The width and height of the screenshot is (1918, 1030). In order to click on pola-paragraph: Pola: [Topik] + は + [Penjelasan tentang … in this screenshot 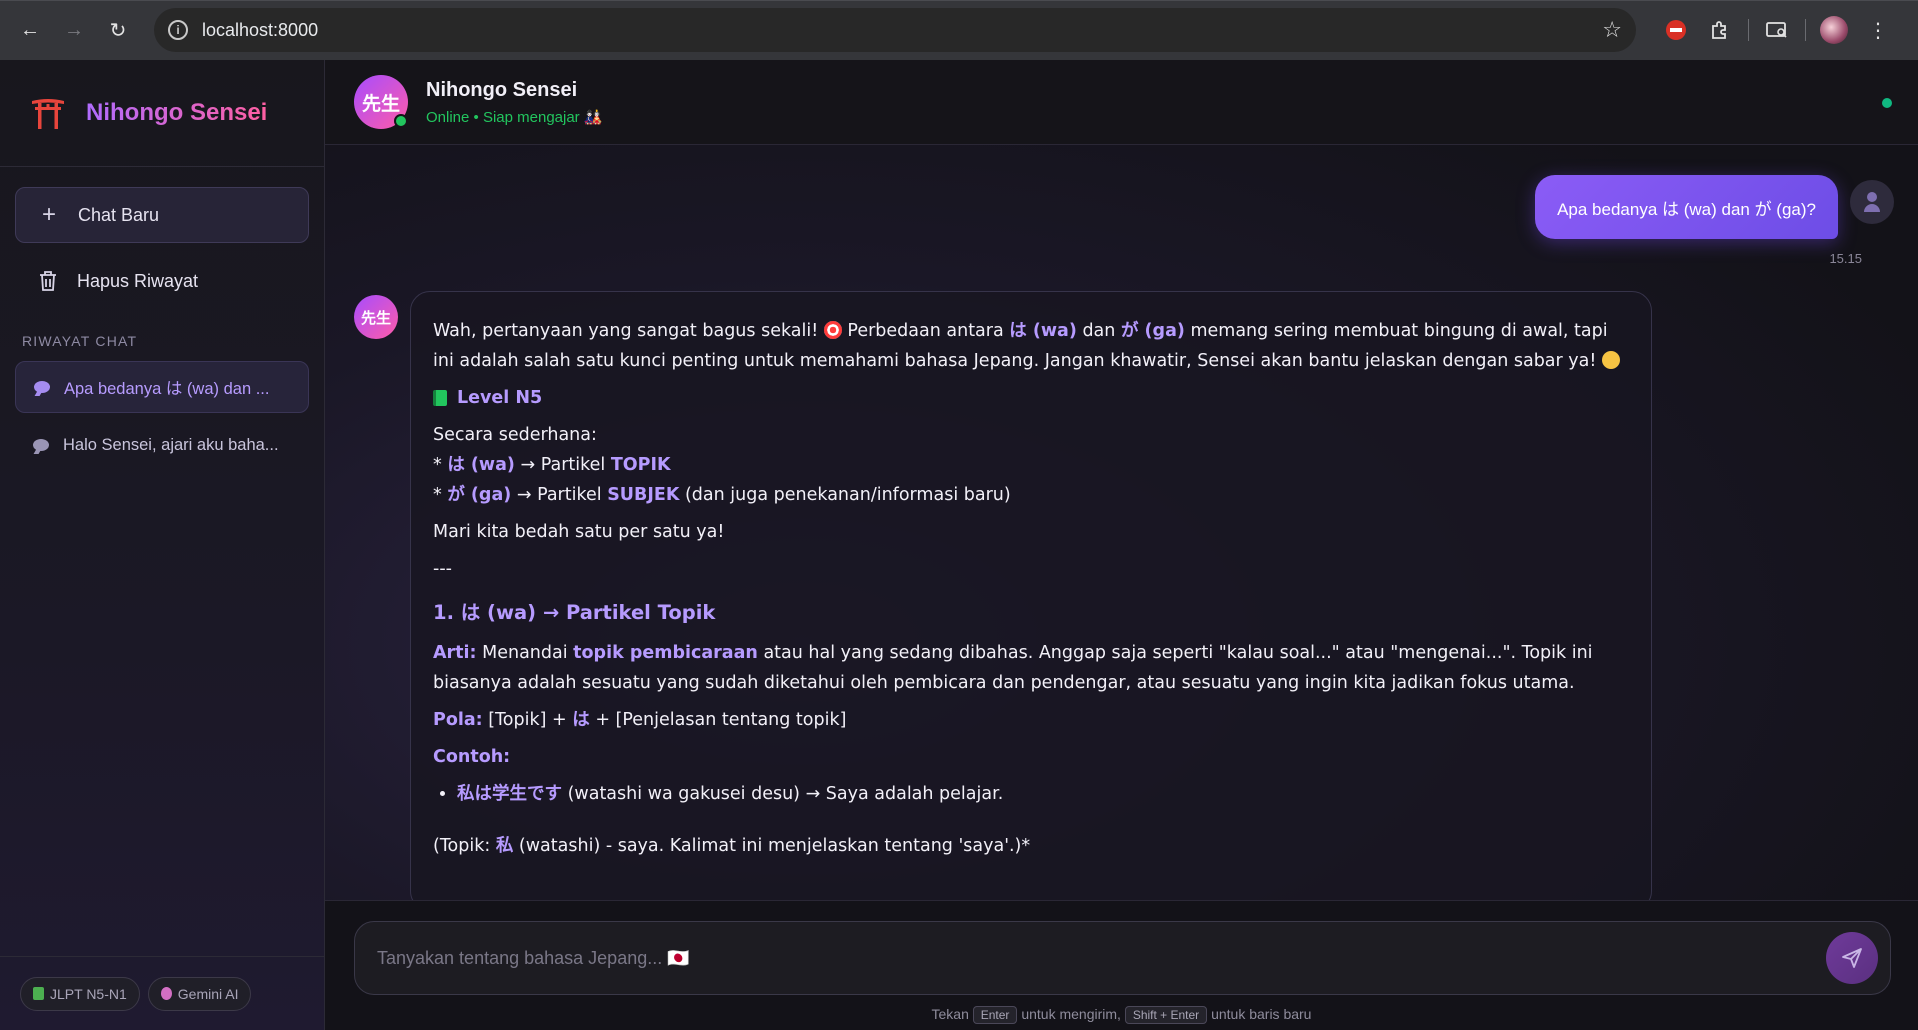, I will do `click(1031, 720)`.